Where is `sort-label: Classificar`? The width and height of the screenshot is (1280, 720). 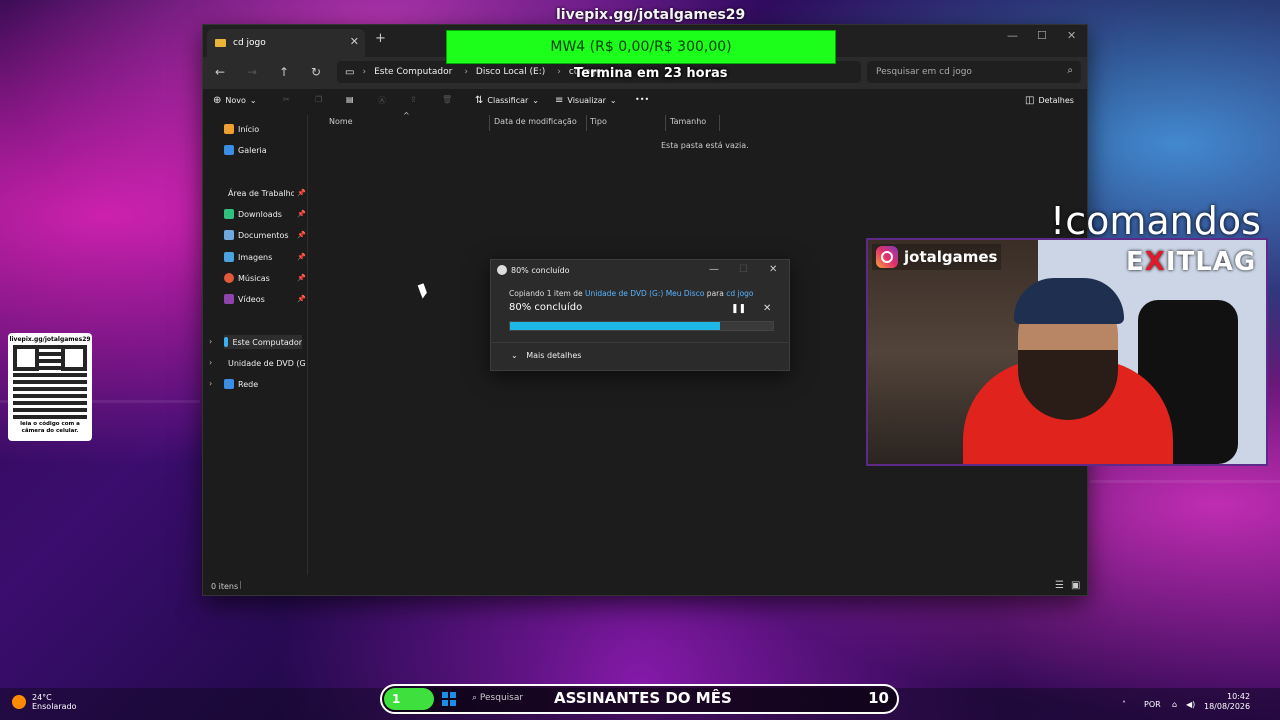
sort-label: Classificar is located at coordinates (508, 100).